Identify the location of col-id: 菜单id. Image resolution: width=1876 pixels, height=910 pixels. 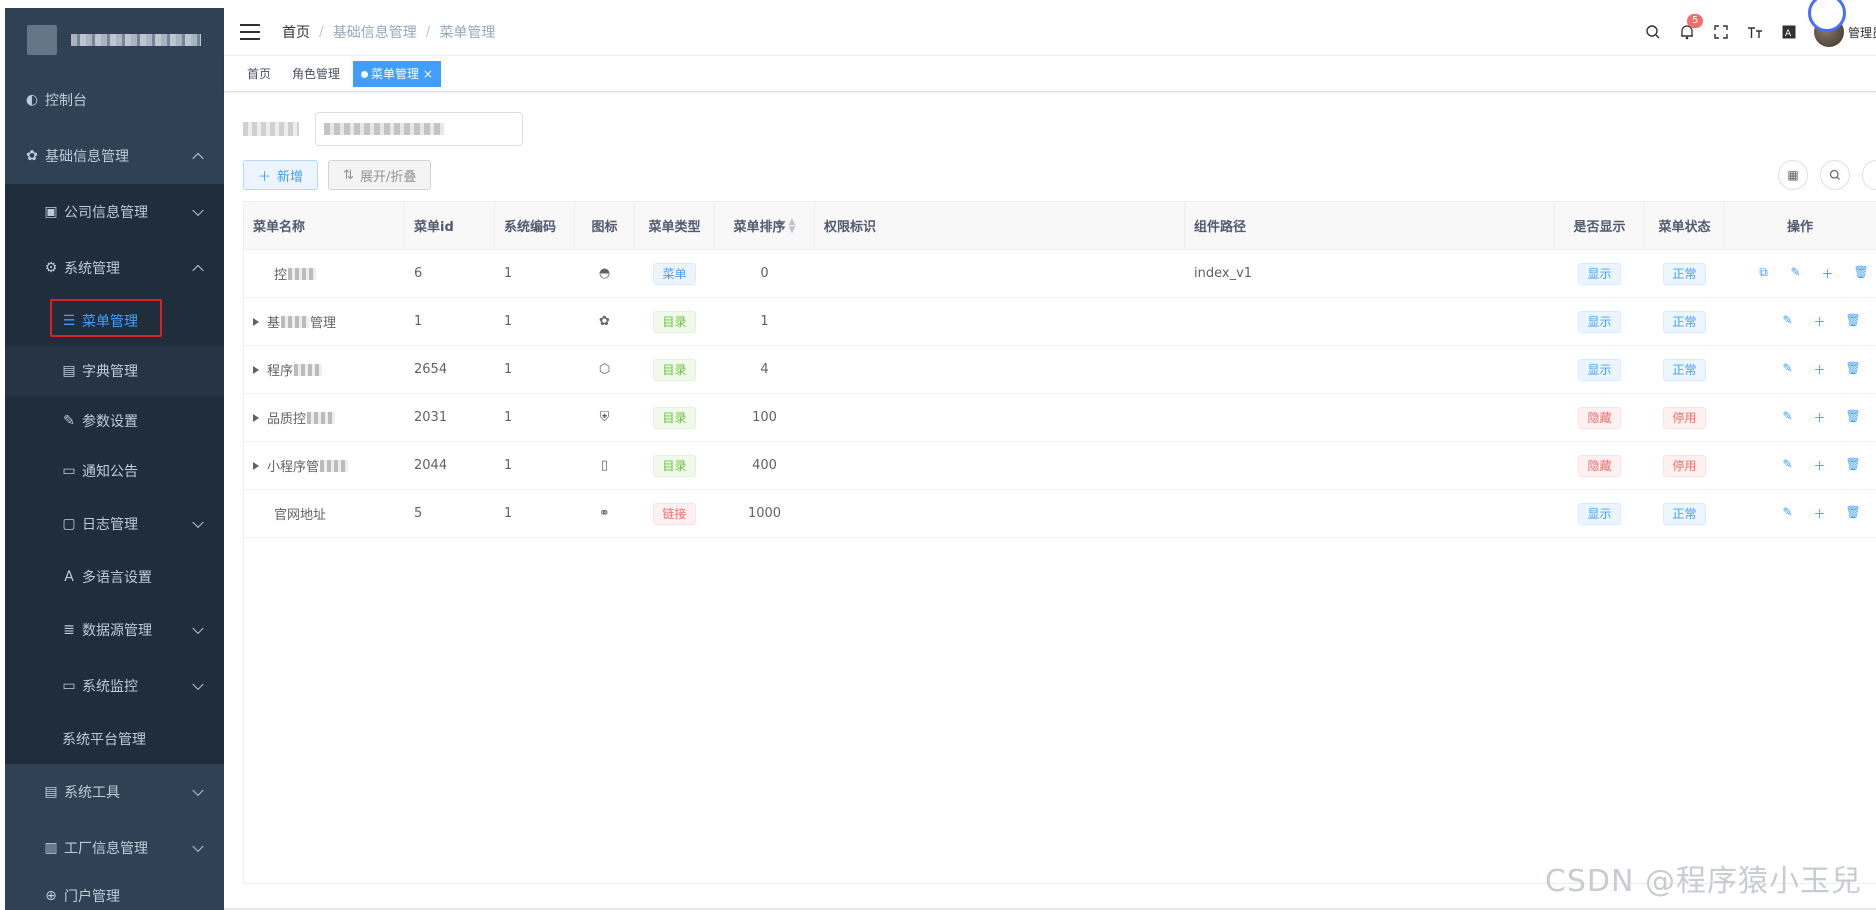
(450, 225).